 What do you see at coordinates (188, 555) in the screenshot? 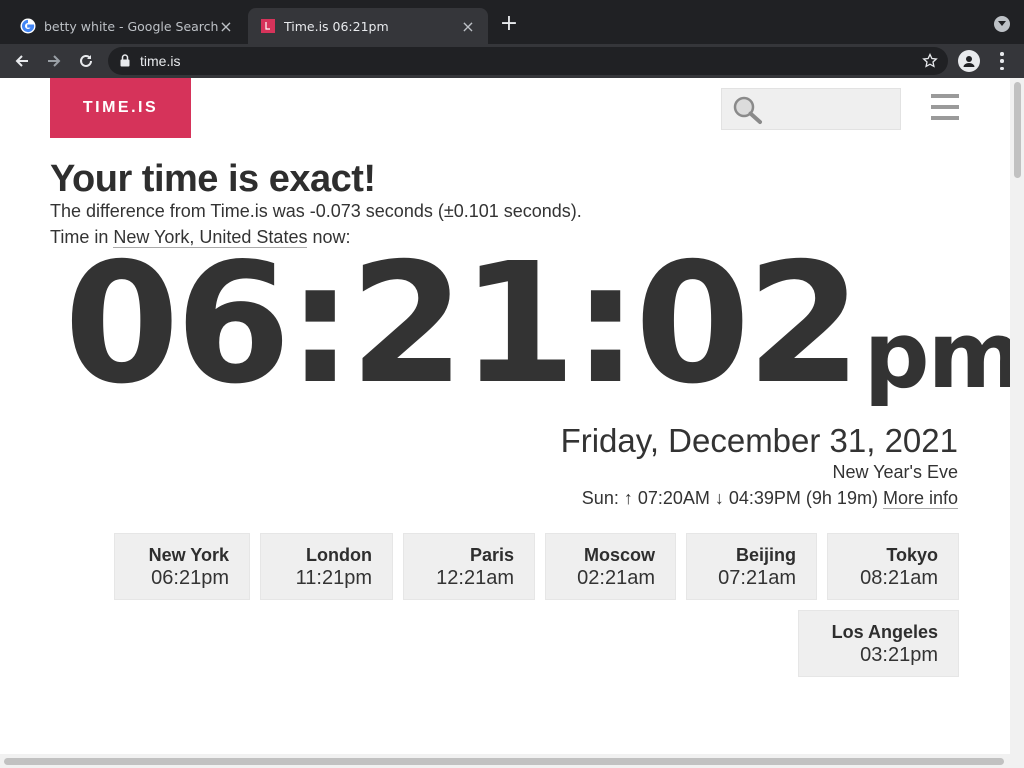
I see `city-name: New York` at bounding box center [188, 555].